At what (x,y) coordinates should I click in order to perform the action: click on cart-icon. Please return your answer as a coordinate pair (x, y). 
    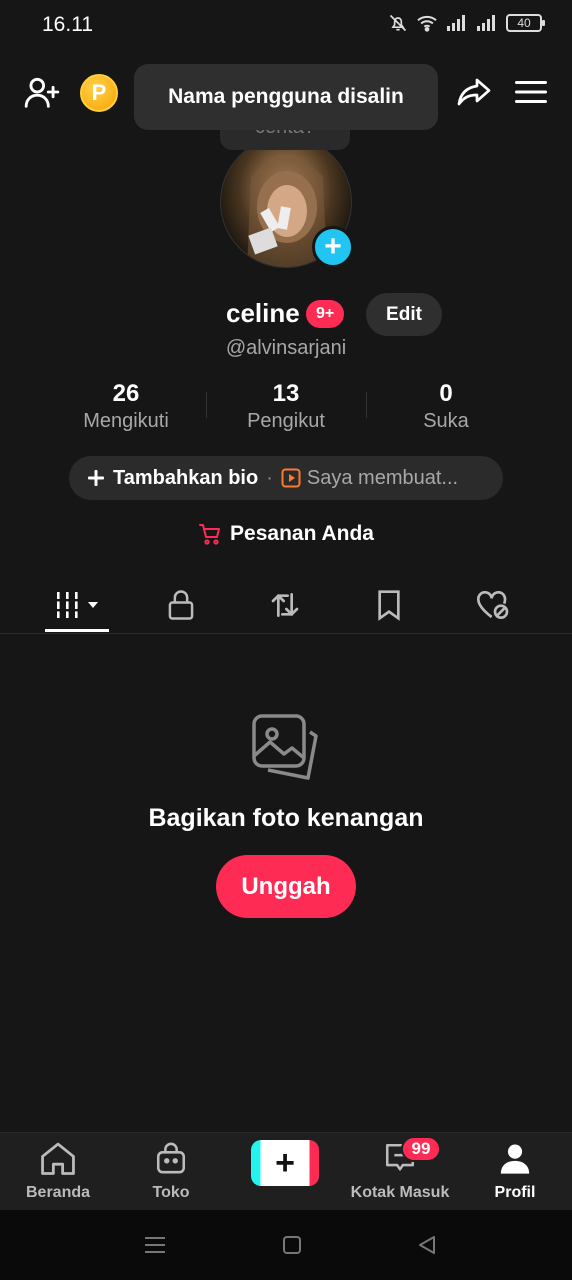
    Looking at the image, I should click on (210, 534).